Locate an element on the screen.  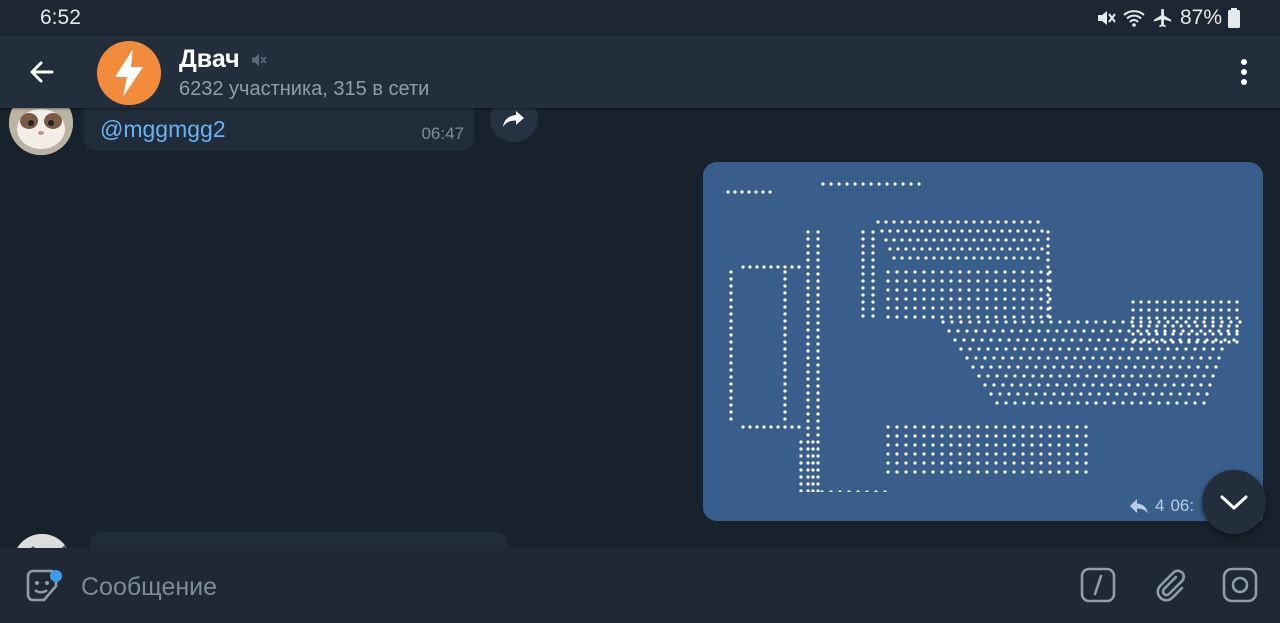
chat-title-text: Двач is located at coordinates (209, 59).